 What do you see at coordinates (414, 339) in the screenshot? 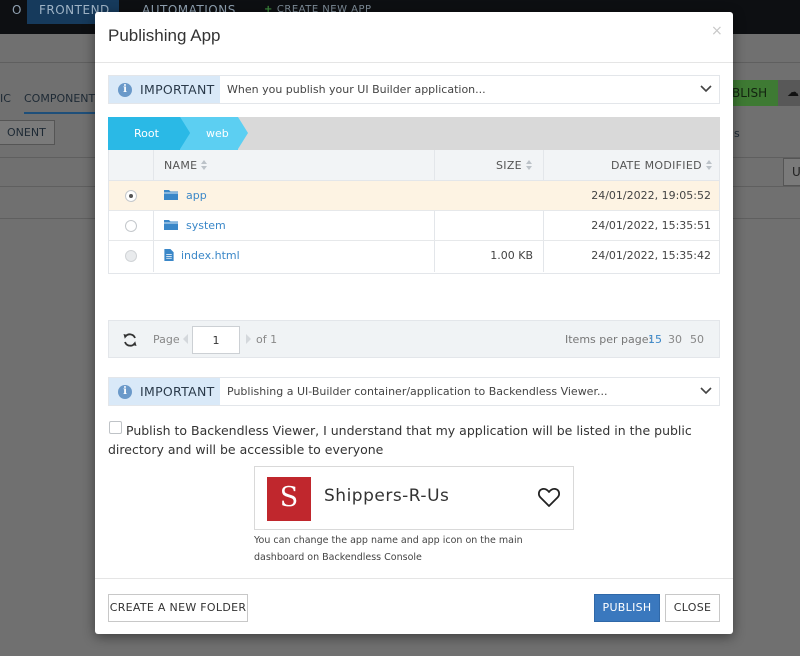
I see `pagination: Page of 1 Items per page: 15 30 50` at bounding box center [414, 339].